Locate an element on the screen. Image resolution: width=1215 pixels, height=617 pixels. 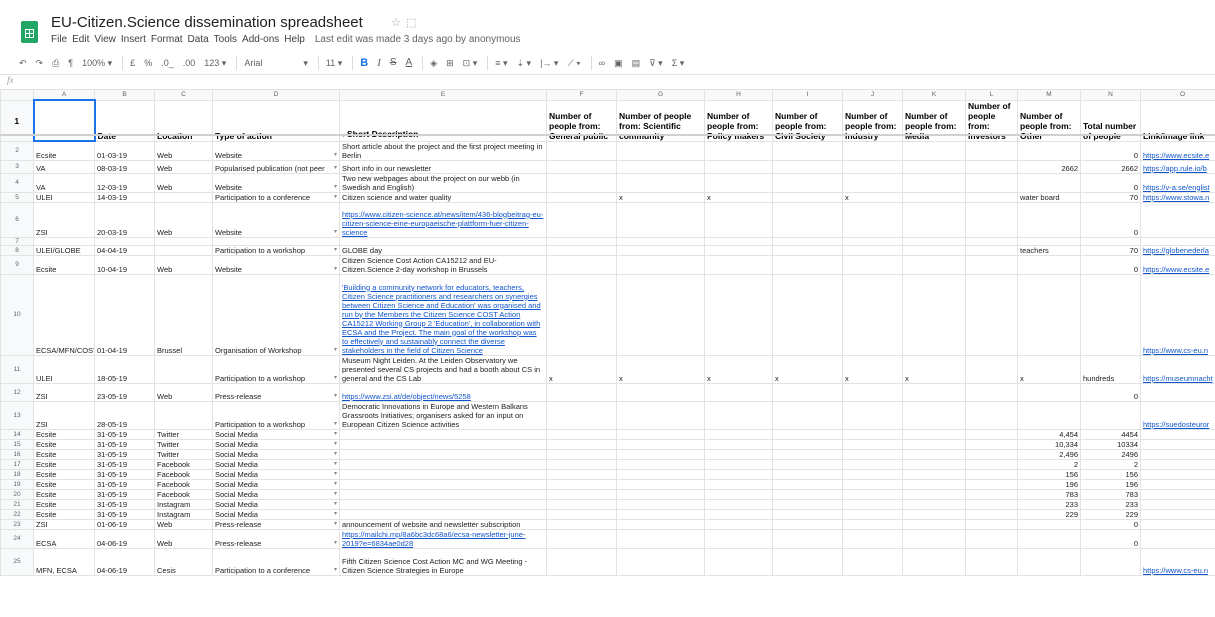
row-header: 13 is located at coordinates (17, 415).